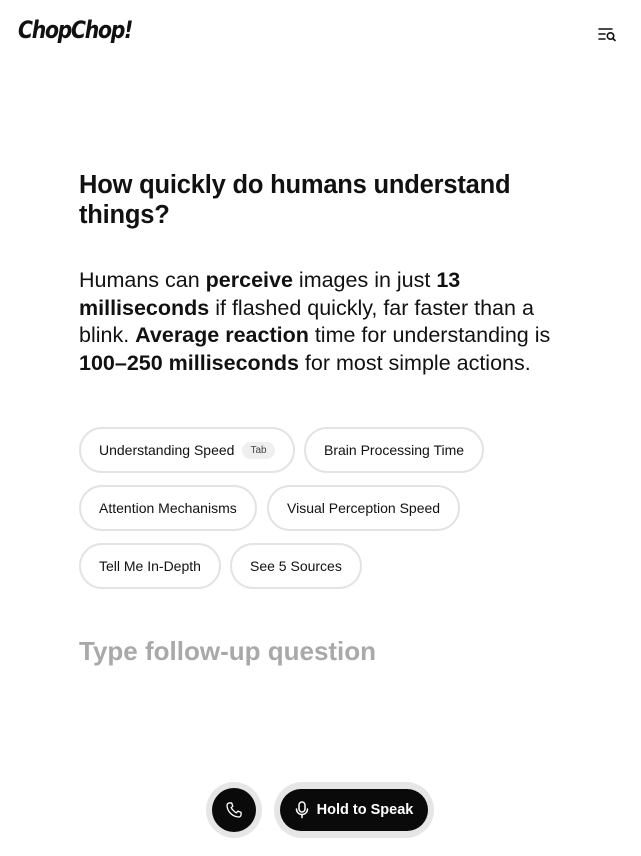 This screenshot has height=856, width=641. What do you see at coordinates (258, 450) in the screenshot?
I see `tab-shortcut-badge: Tab` at bounding box center [258, 450].